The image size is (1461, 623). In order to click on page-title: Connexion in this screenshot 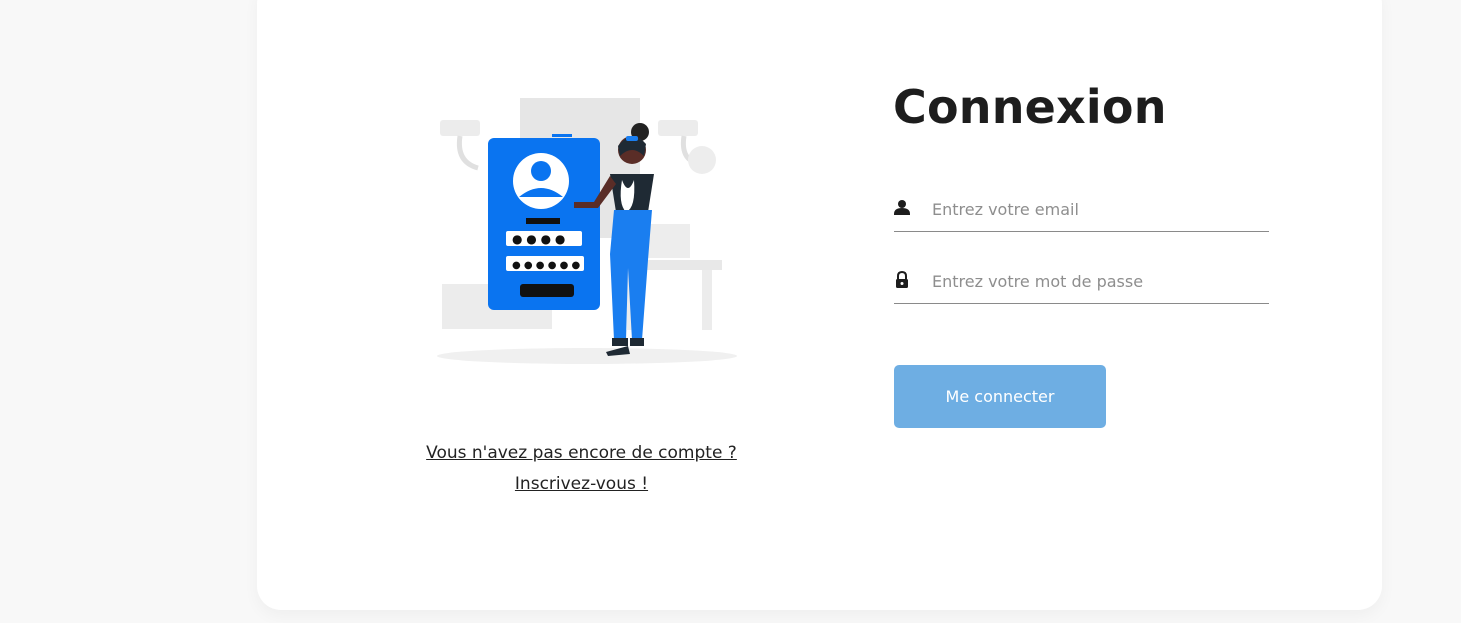, I will do `click(1030, 107)`.